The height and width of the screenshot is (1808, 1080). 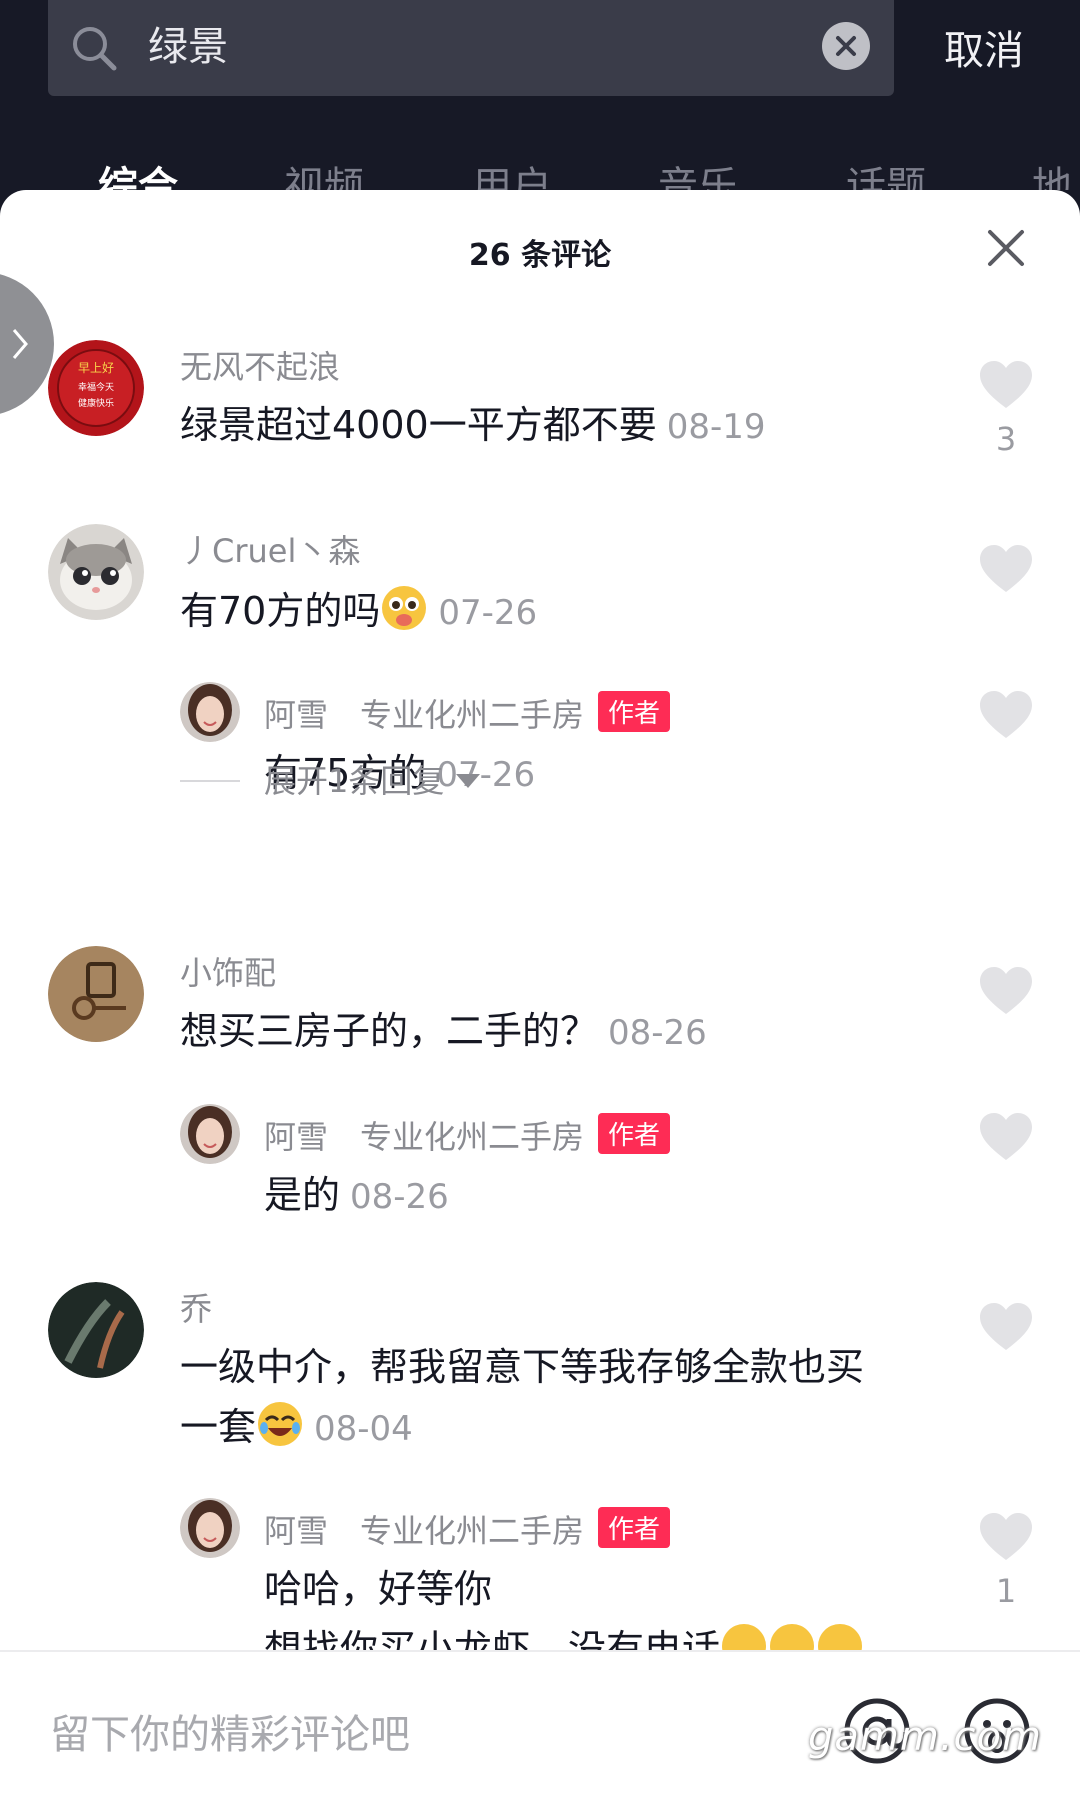 I want to click on svg-text: 幸福今天, so click(x=96, y=387).